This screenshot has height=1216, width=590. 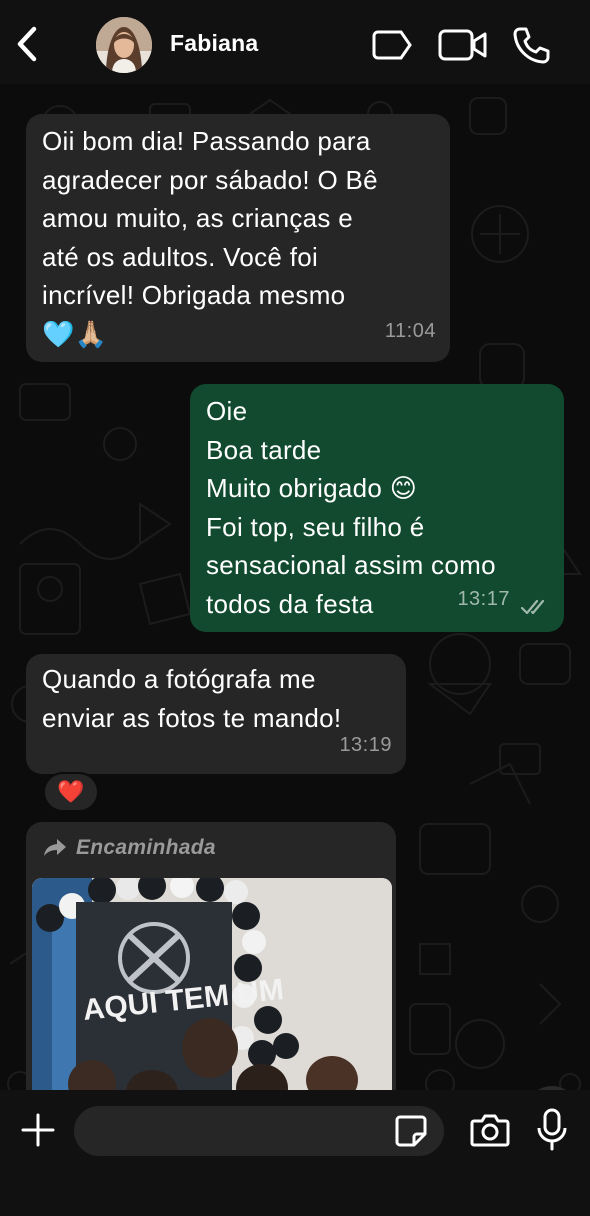 I want to click on double-check-read-icon, so click(x=532, y=607).